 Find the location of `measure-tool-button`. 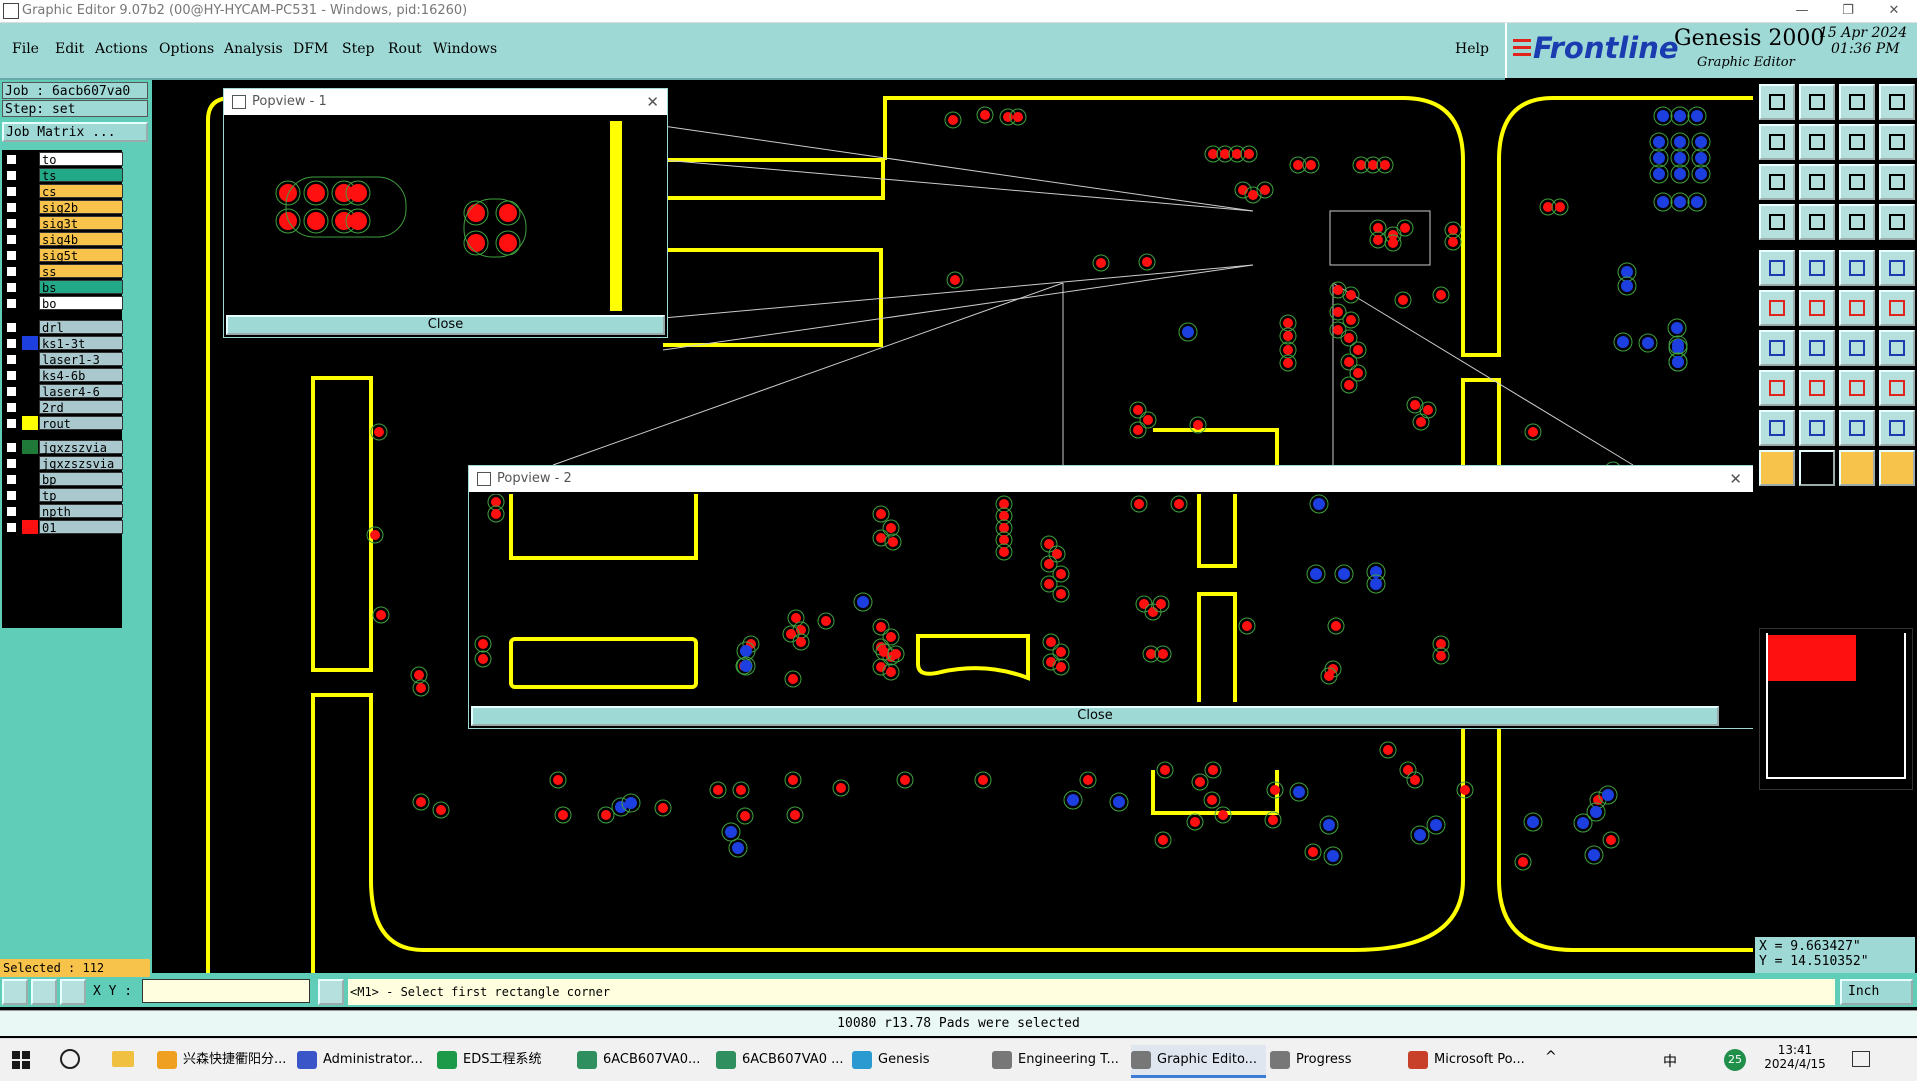

measure-tool-button is located at coordinates (44, 992).